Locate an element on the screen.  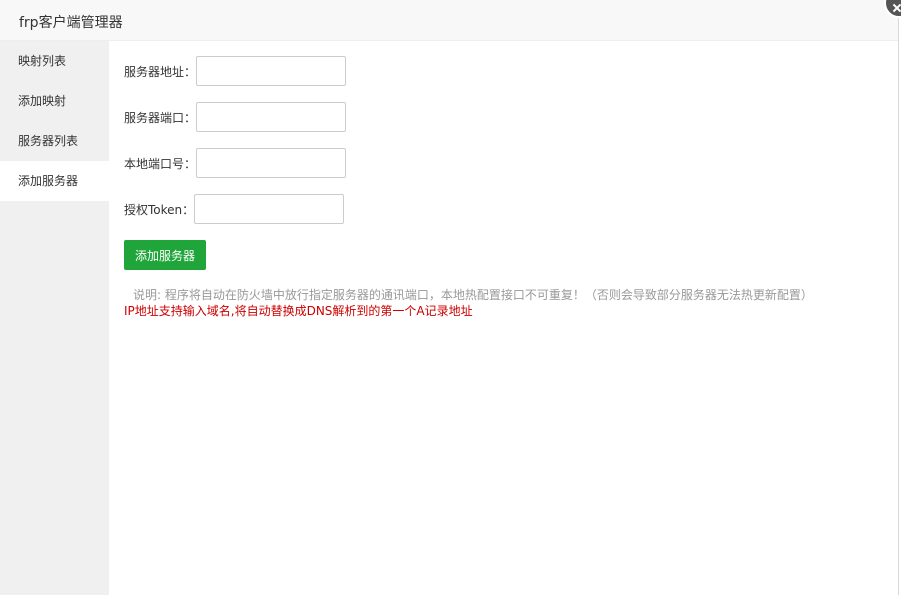
server-address-label: 服务器地址： is located at coordinates (160, 71).